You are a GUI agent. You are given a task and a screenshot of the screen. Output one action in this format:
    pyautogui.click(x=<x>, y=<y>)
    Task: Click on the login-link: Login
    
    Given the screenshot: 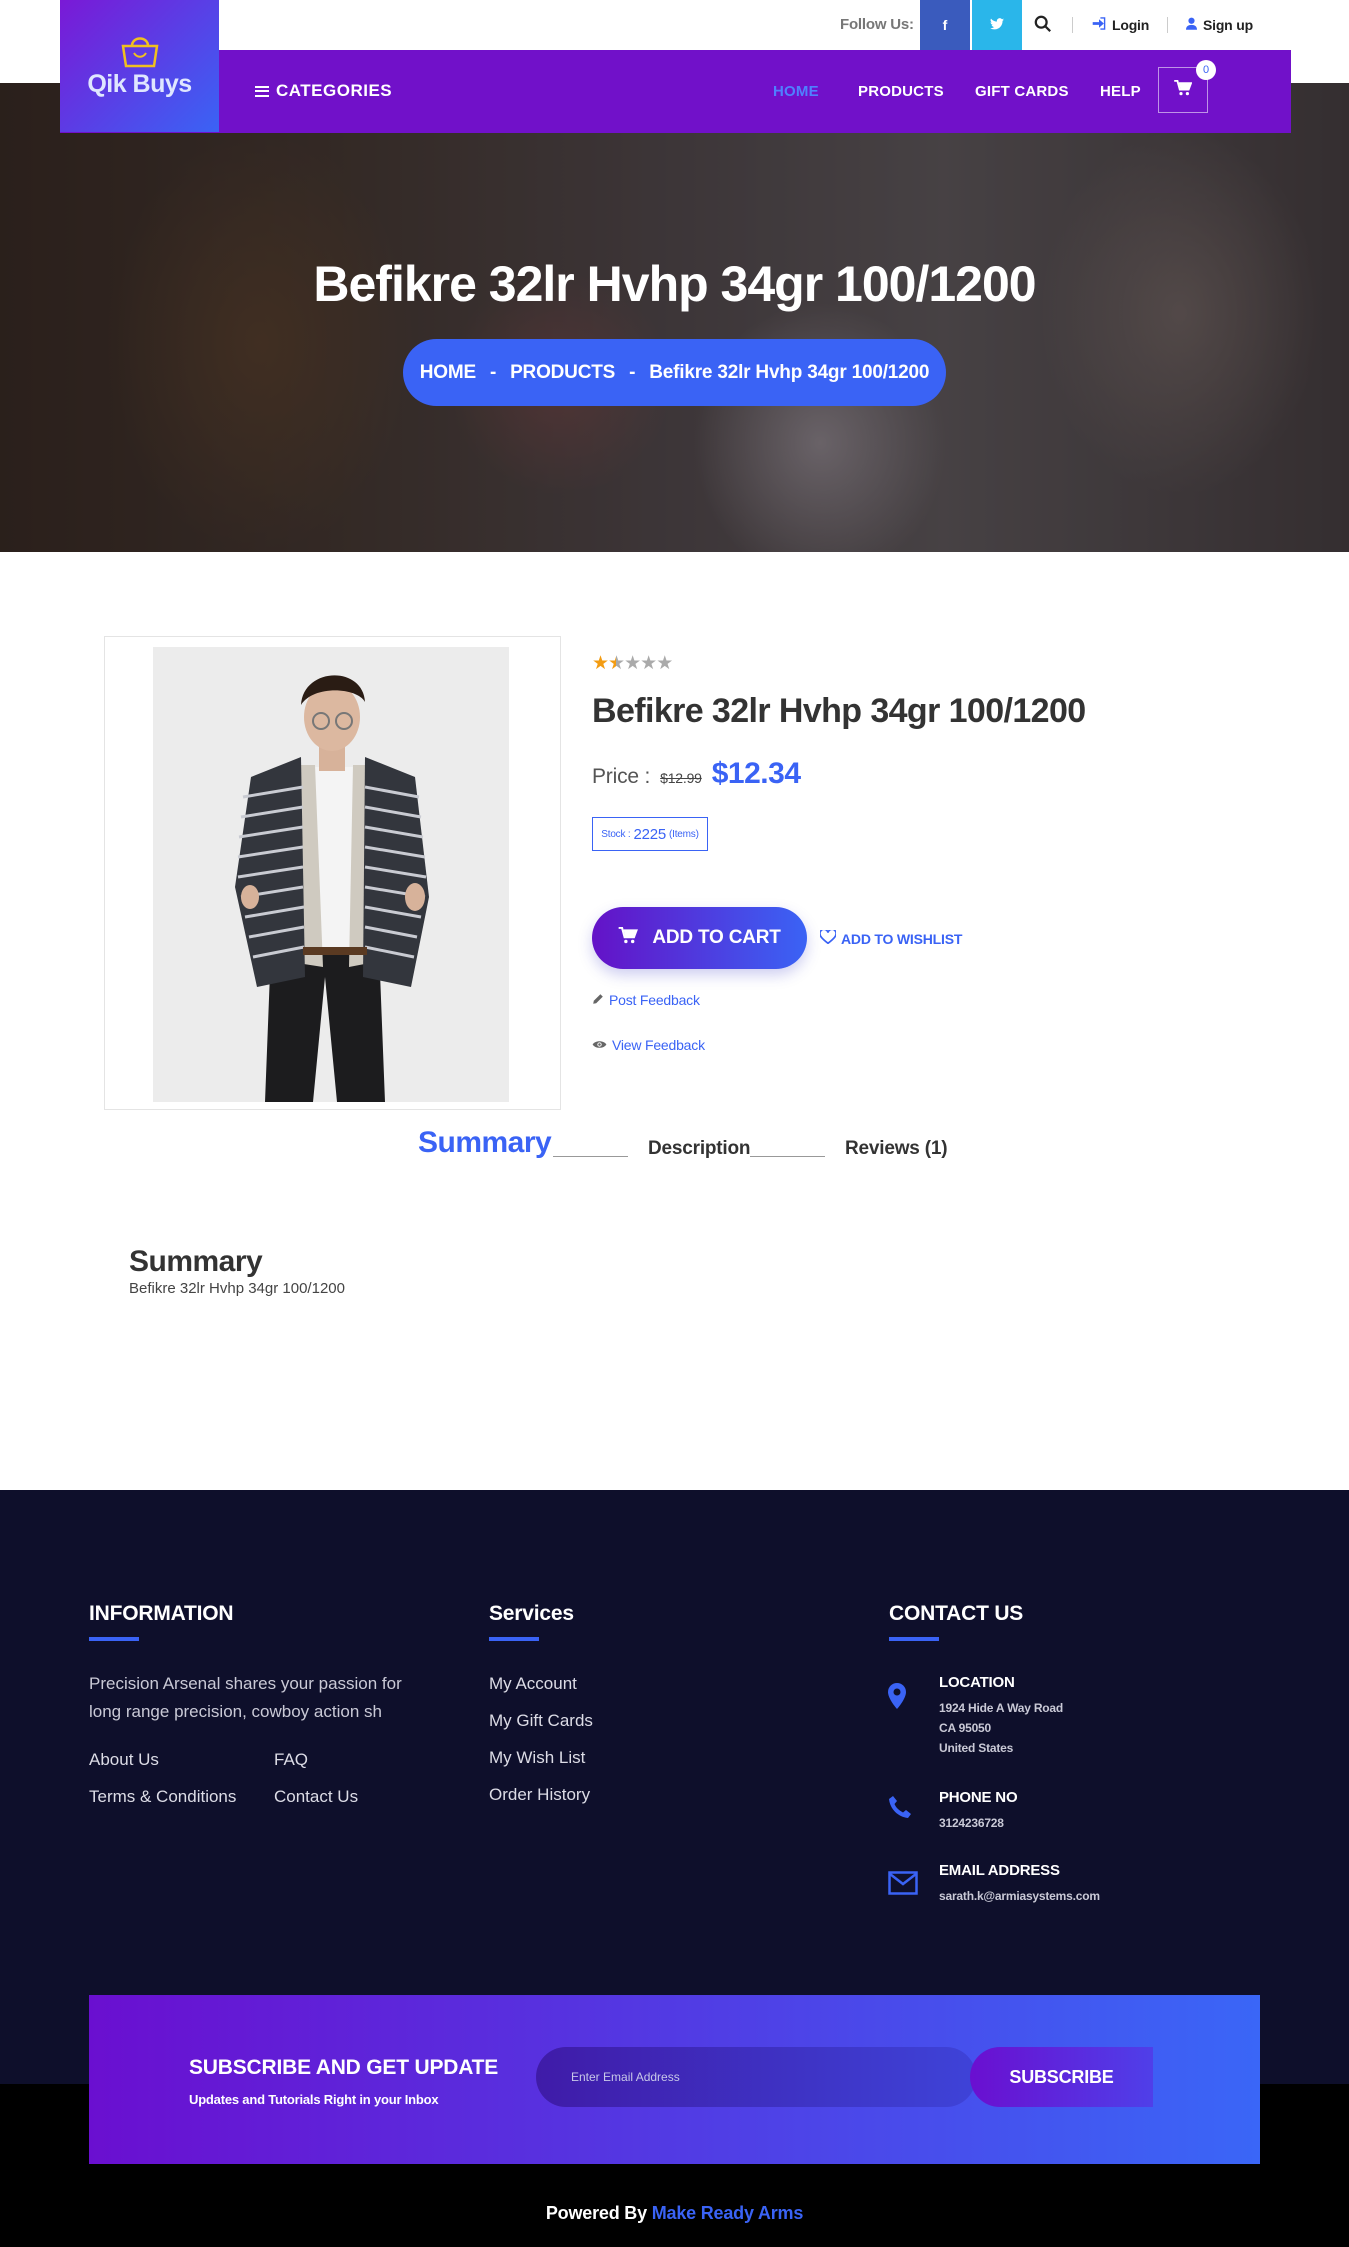 What is the action you would take?
    pyautogui.click(x=1120, y=25)
    